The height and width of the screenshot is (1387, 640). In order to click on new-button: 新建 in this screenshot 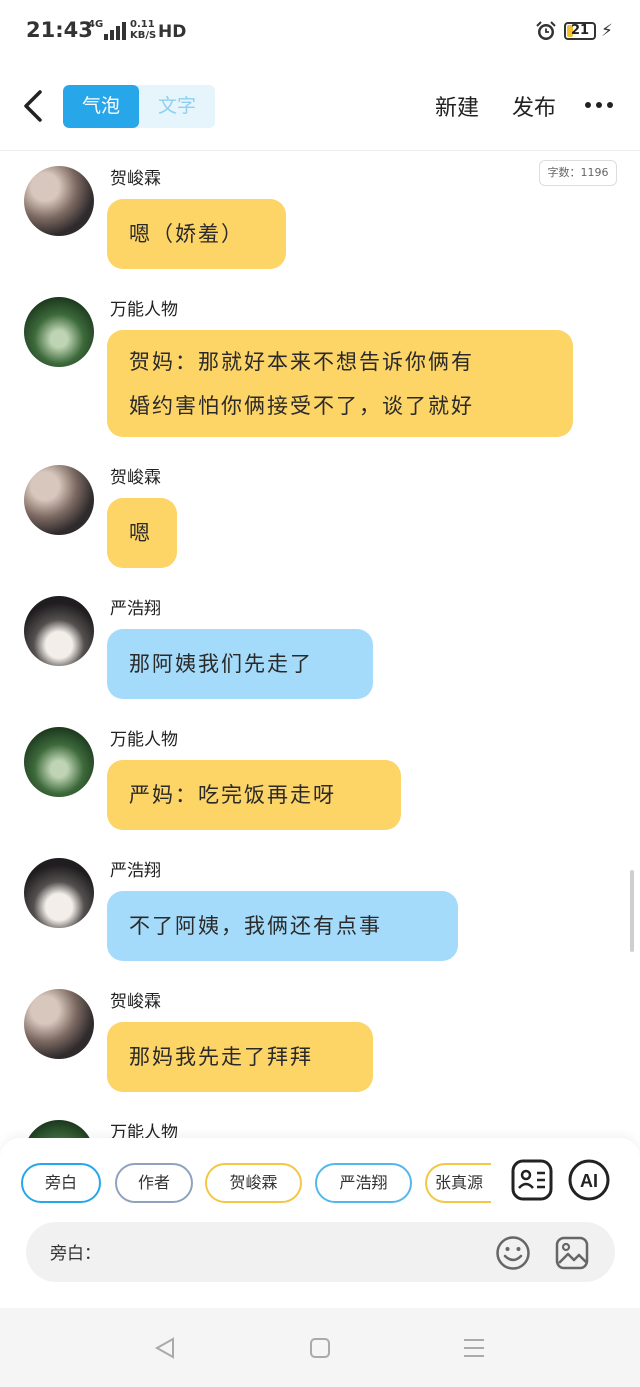, I will do `click(457, 106)`.